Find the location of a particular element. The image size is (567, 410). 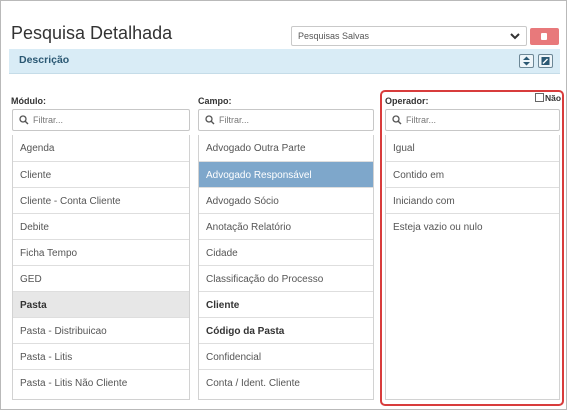

description-bar: Descrição is located at coordinates (284, 61).